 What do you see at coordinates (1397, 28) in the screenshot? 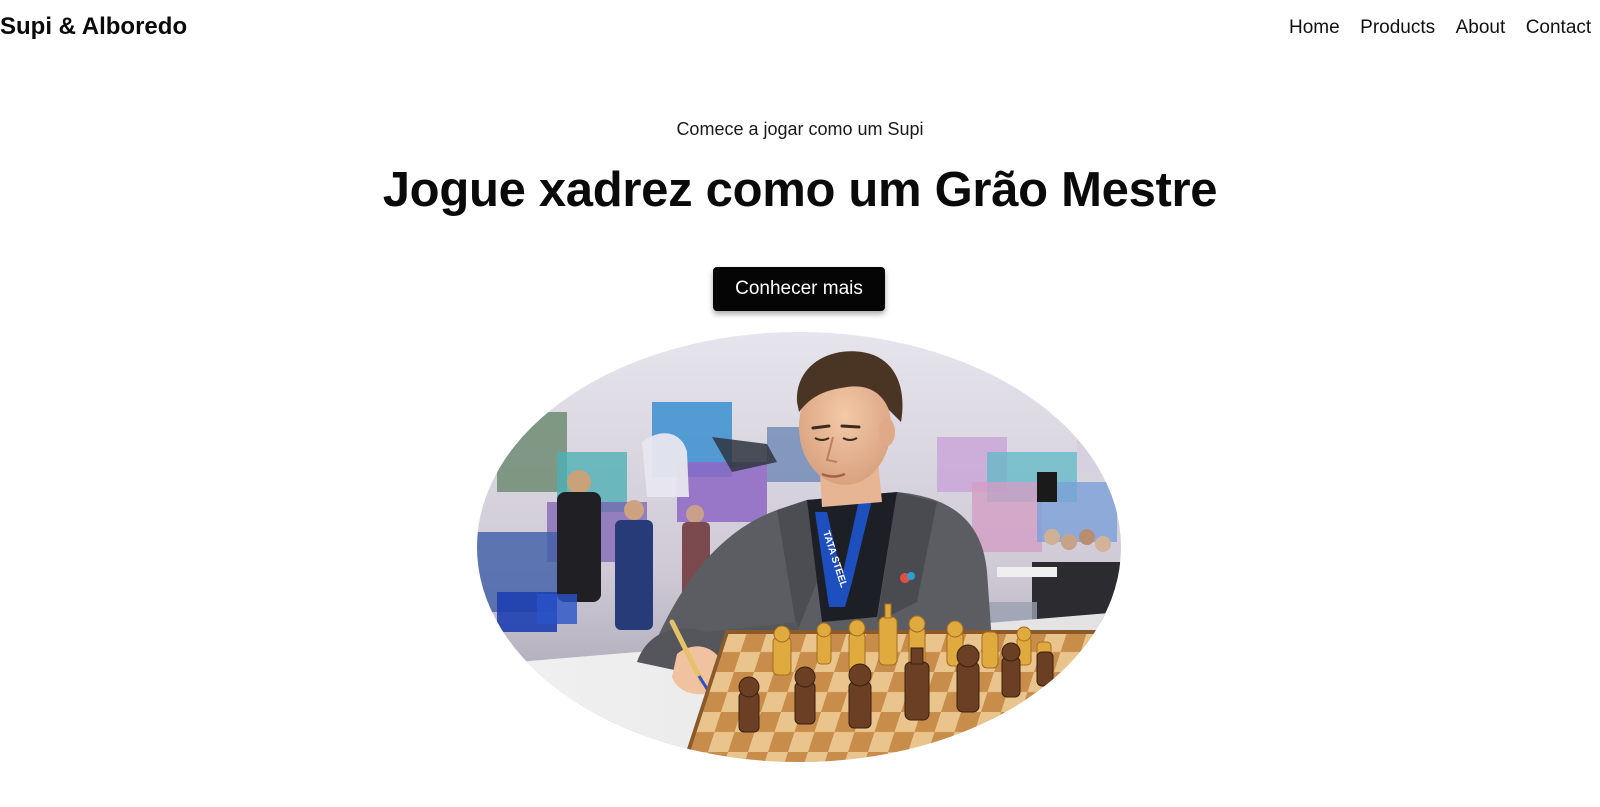
I see `nav-link-products: Products` at bounding box center [1397, 28].